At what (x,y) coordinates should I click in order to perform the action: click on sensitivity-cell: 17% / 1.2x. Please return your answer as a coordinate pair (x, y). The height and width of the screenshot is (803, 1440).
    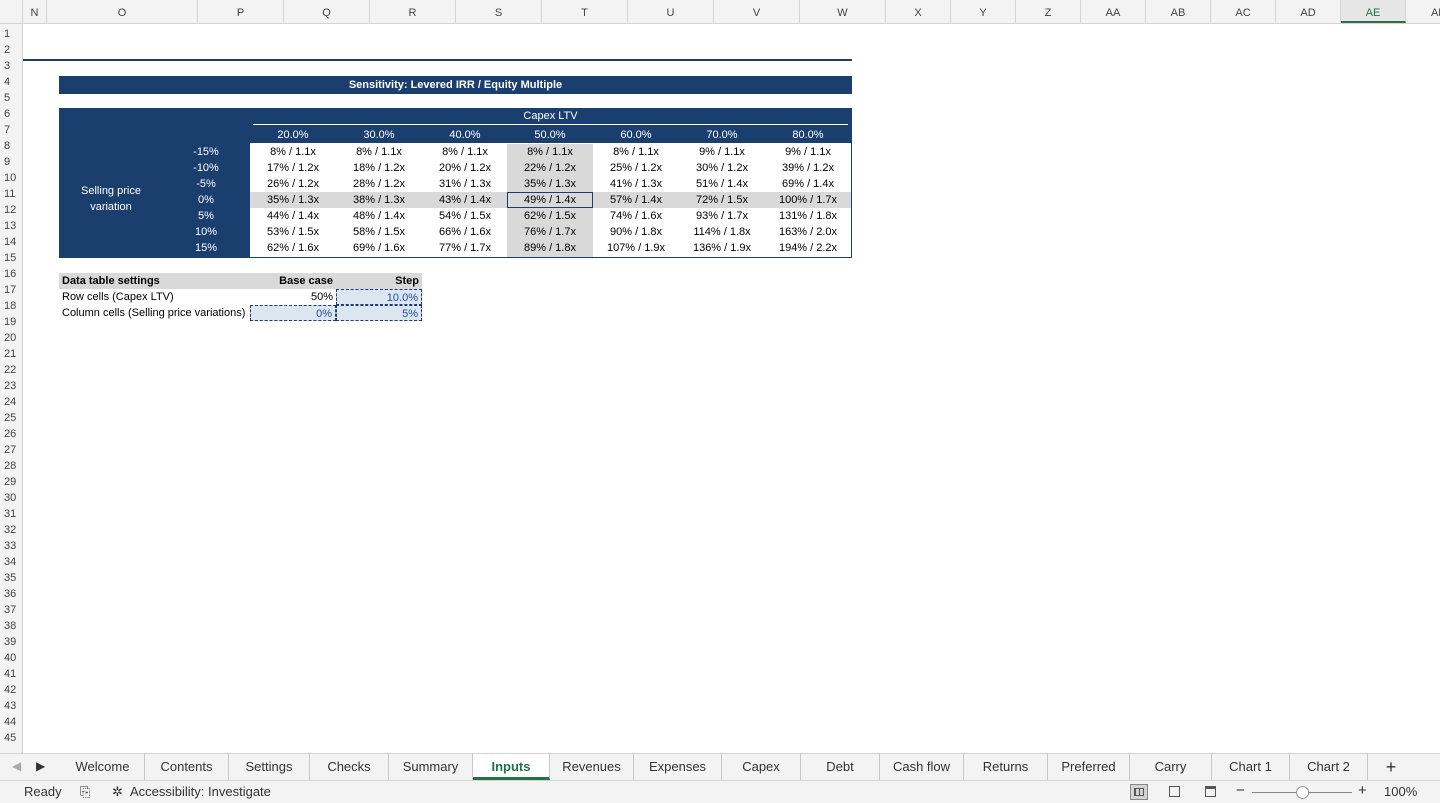
    Looking at the image, I should click on (293, 168).